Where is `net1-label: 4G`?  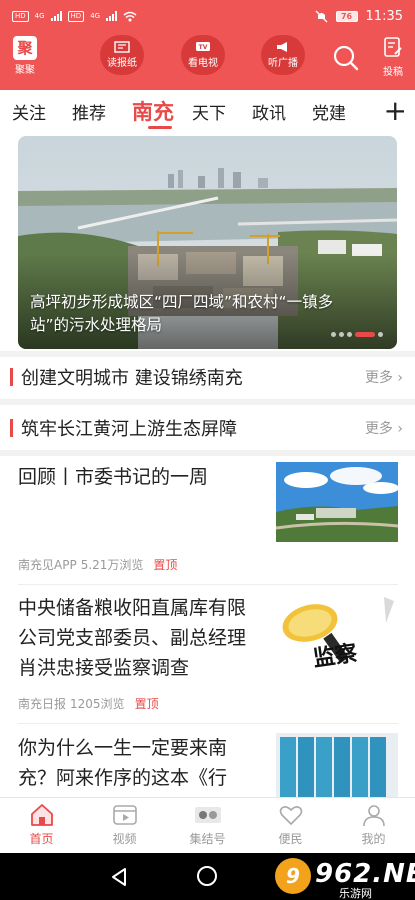
net1-label: 4G is located at coordinates (39, 16).